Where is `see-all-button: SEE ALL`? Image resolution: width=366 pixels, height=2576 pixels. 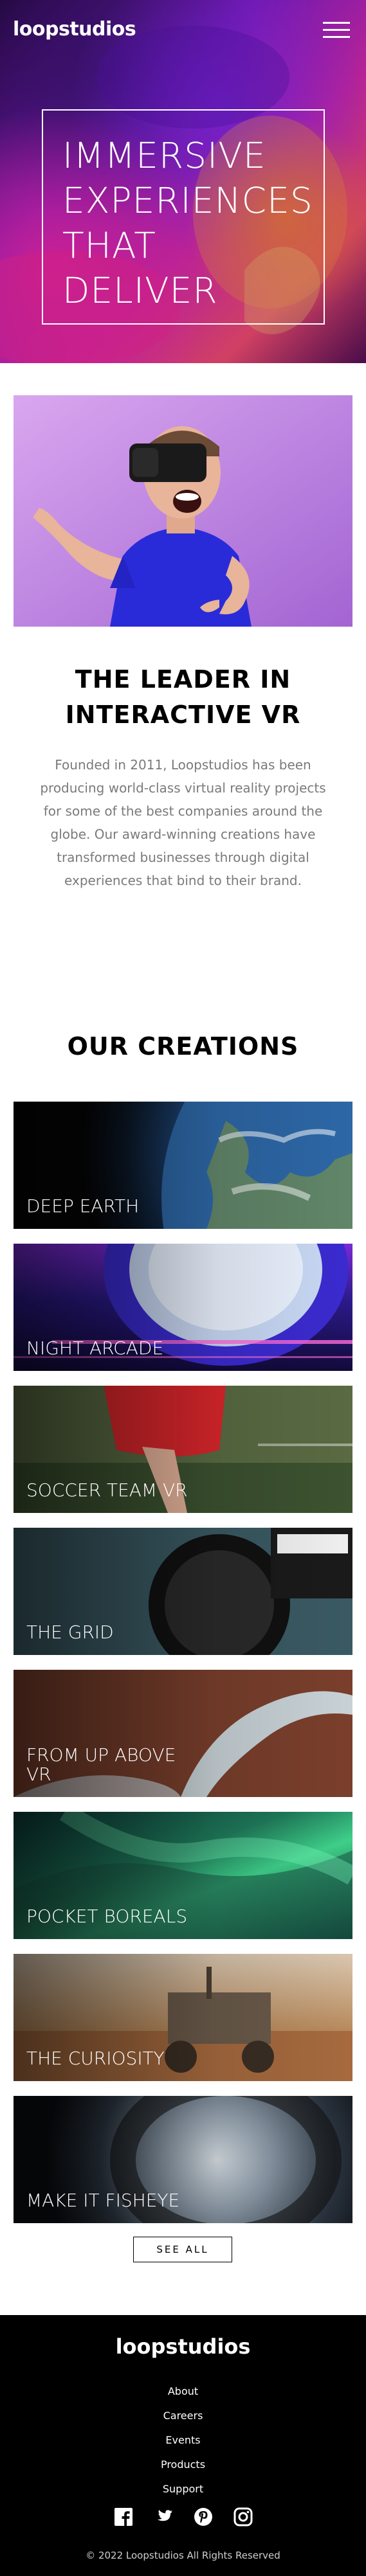
see-all-button: SEE ALL is located at coordinates (183, 2249).